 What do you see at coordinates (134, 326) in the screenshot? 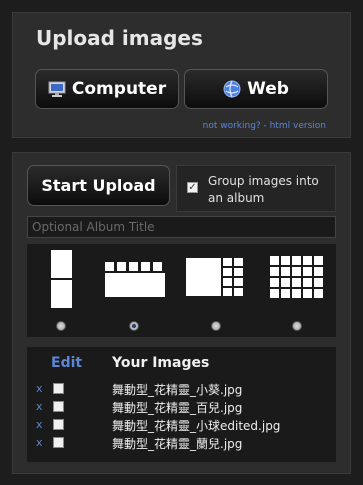
I see `layout-radio-wide-strip` at bounding box center [134, 326].